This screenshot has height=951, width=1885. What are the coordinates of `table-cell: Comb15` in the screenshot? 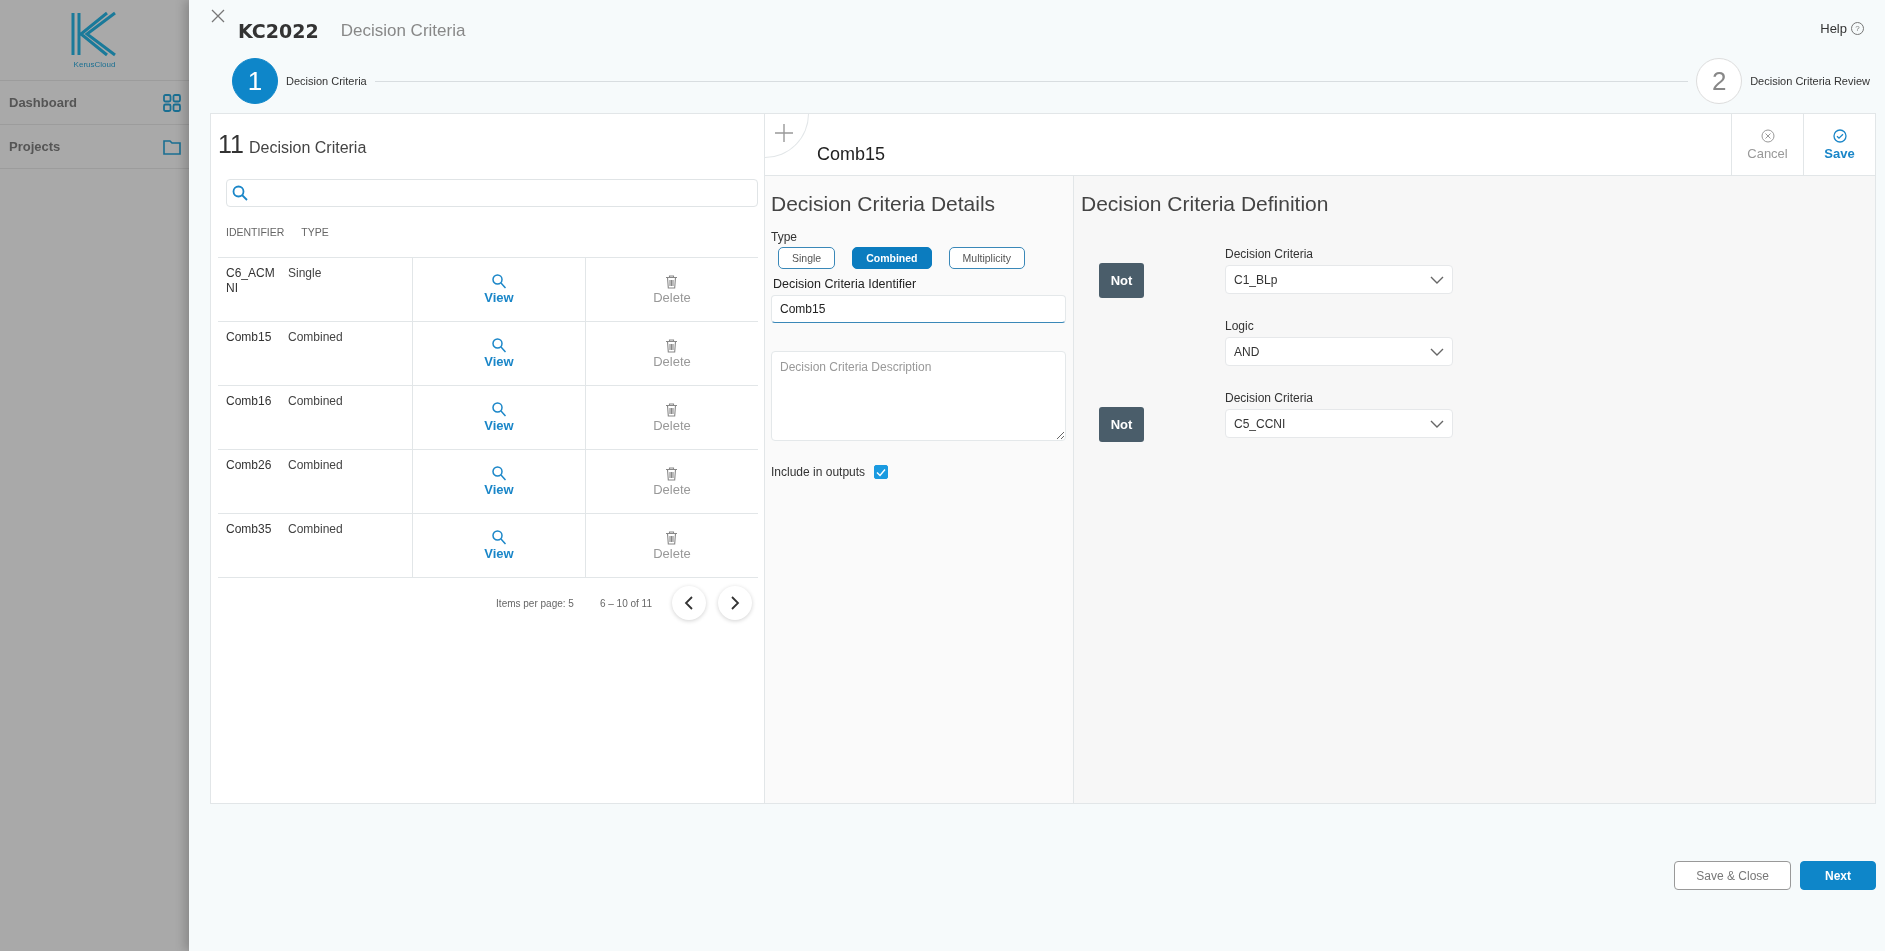 It's located at (249, 337).